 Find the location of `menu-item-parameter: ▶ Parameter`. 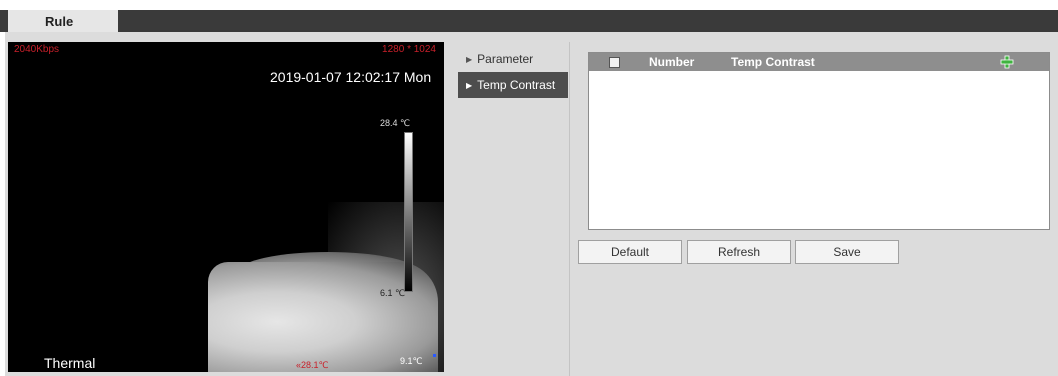

menu-item-parameter: ▶ Parameter is located at coordinates (513, 59).